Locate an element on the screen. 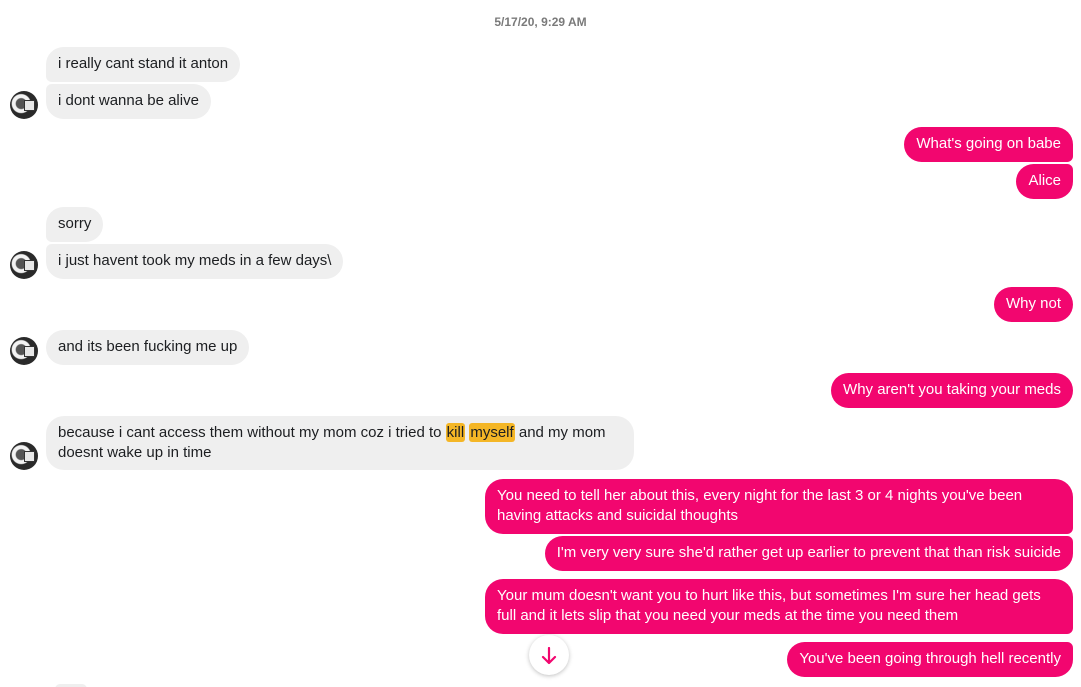  highlighted-word: kill is located at coordinates (455, 432).